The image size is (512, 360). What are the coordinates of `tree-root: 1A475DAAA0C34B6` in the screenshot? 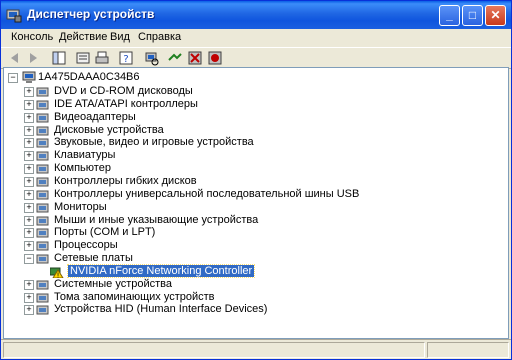 It's located at (89, 77).